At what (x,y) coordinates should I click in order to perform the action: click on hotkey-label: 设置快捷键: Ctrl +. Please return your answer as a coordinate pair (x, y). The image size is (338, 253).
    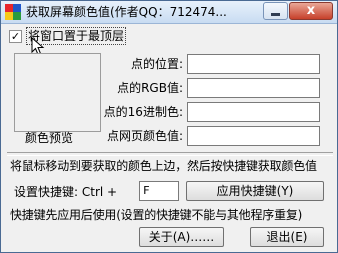
    Looking at the image, I should click on (66, 192).